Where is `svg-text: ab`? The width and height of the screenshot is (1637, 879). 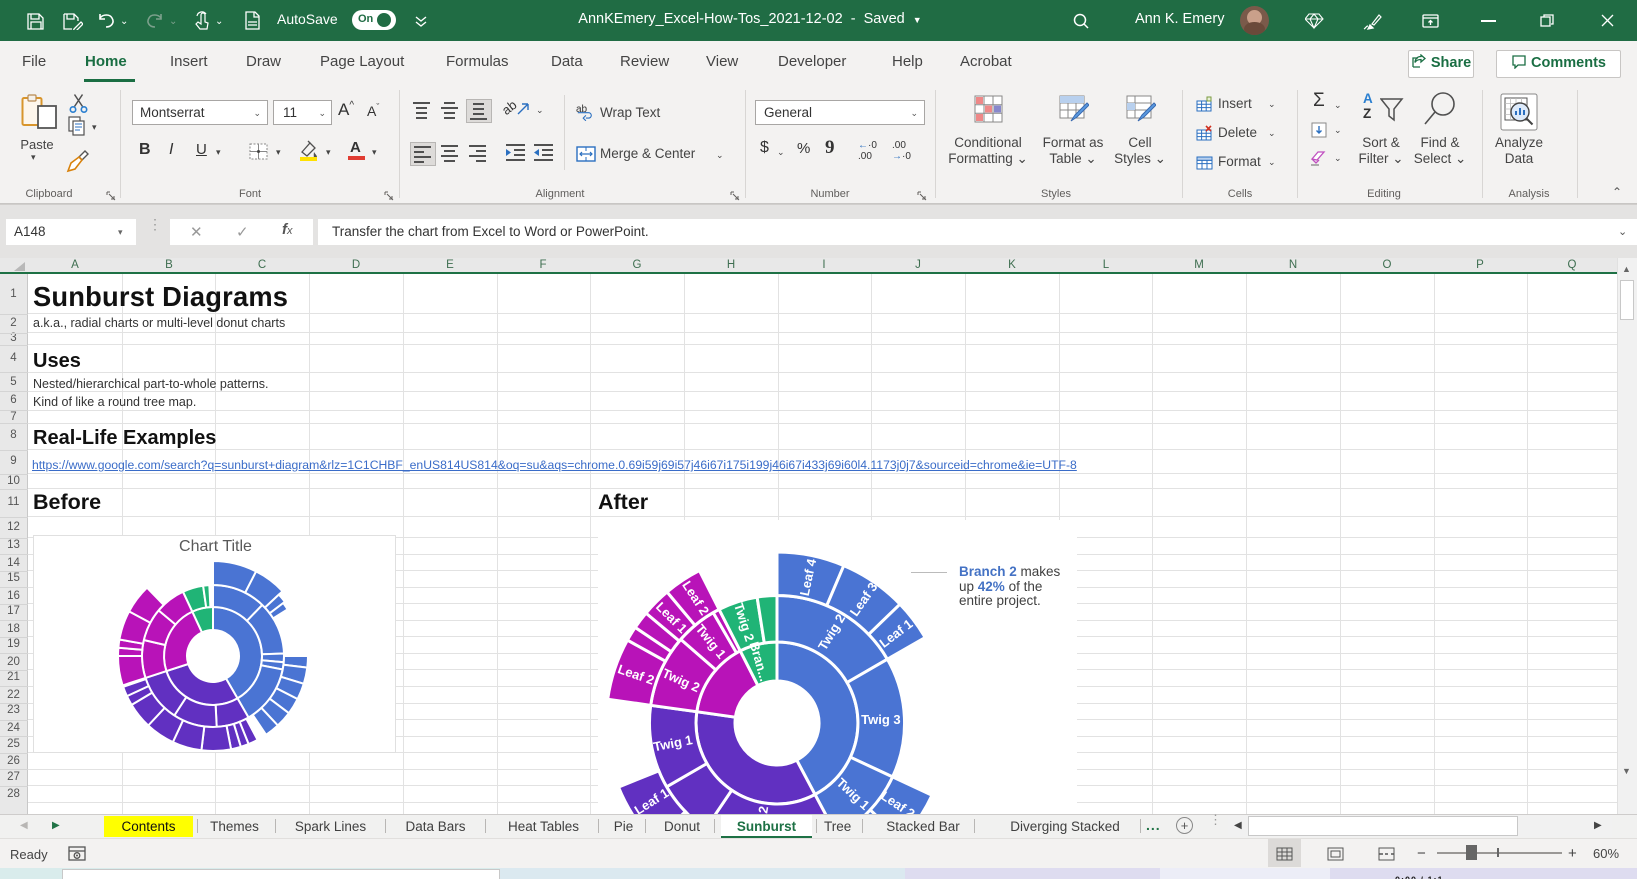 svg-text: ab is located at coordinates (582, 109).